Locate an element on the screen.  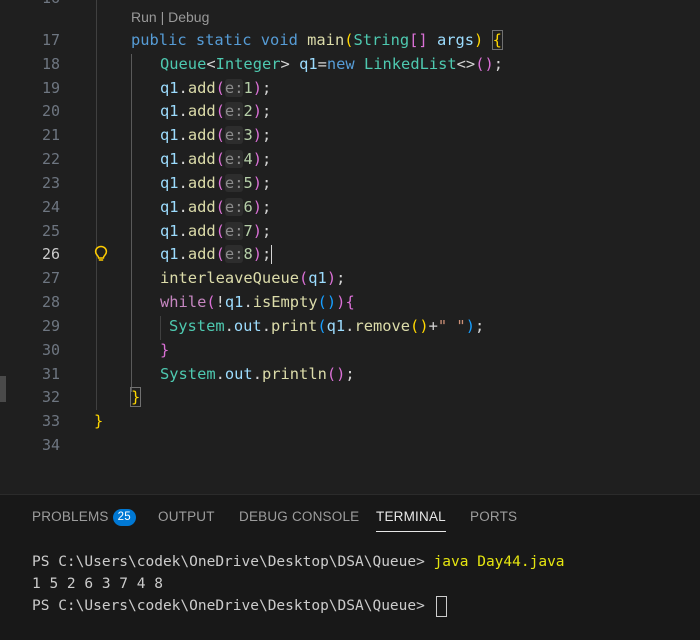
code-line-31: System.out.println(); is located at coordinates (257, 374).